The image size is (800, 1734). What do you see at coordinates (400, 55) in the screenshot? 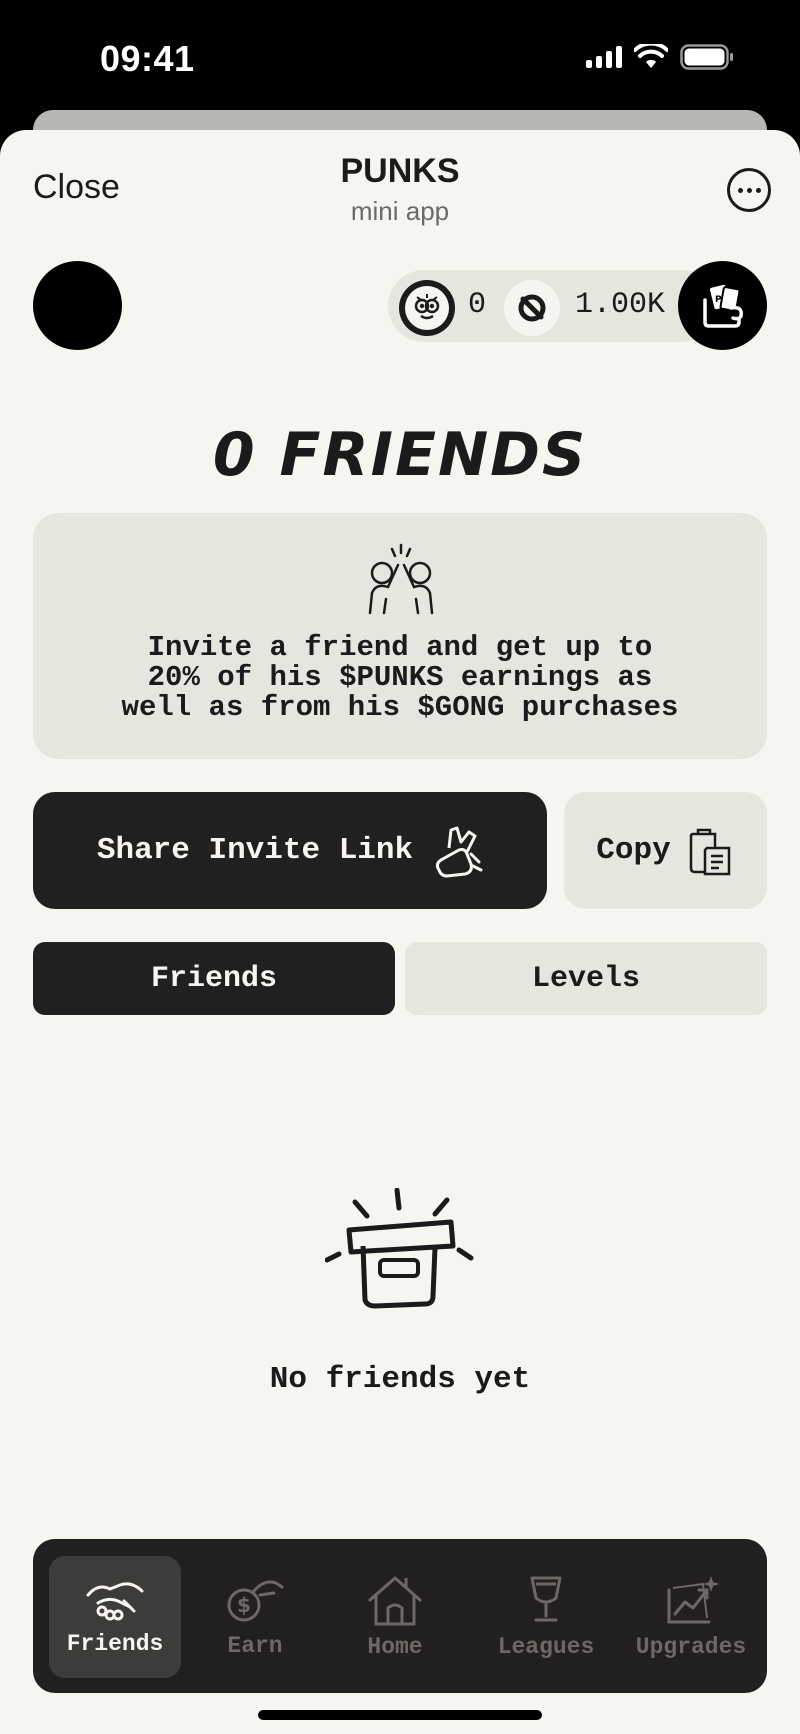
I see `status-bar: 09:41` at bounding box center [400, 55].